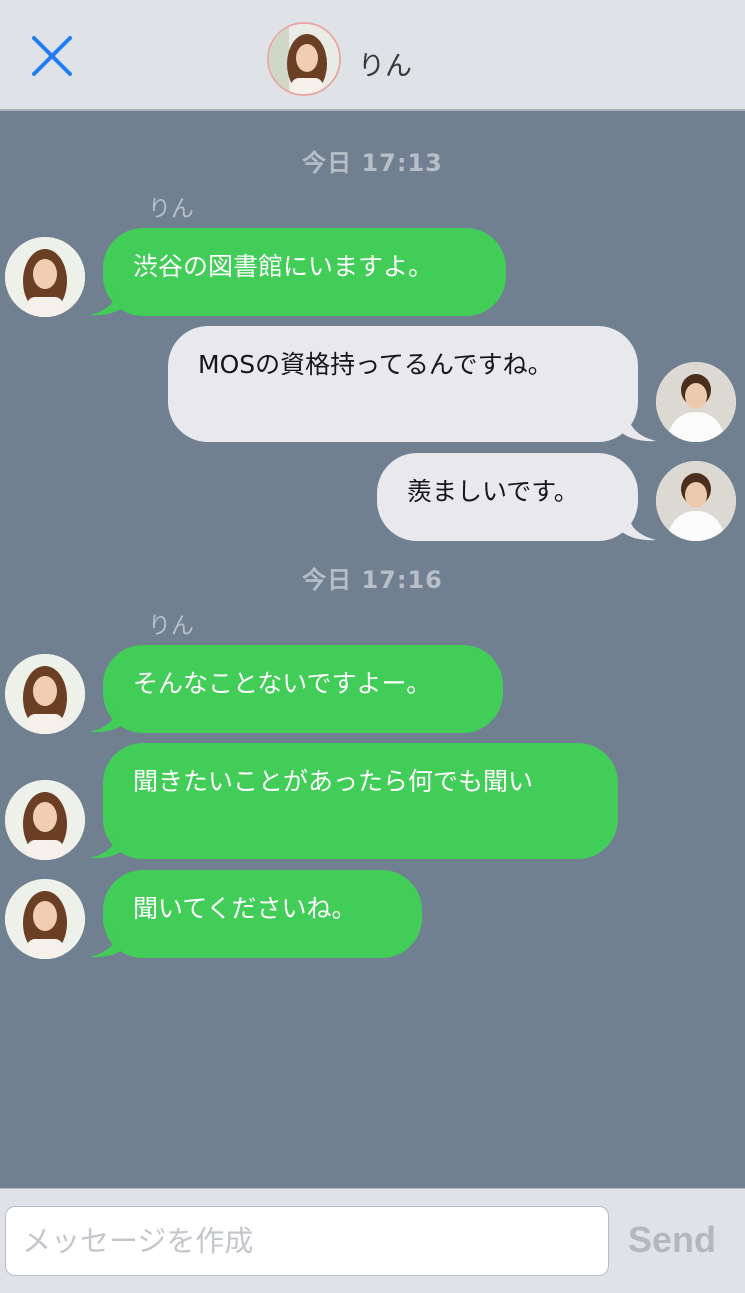 This screenshot has width=745, height=1293. I want to click on close-button, so click(52, 56).